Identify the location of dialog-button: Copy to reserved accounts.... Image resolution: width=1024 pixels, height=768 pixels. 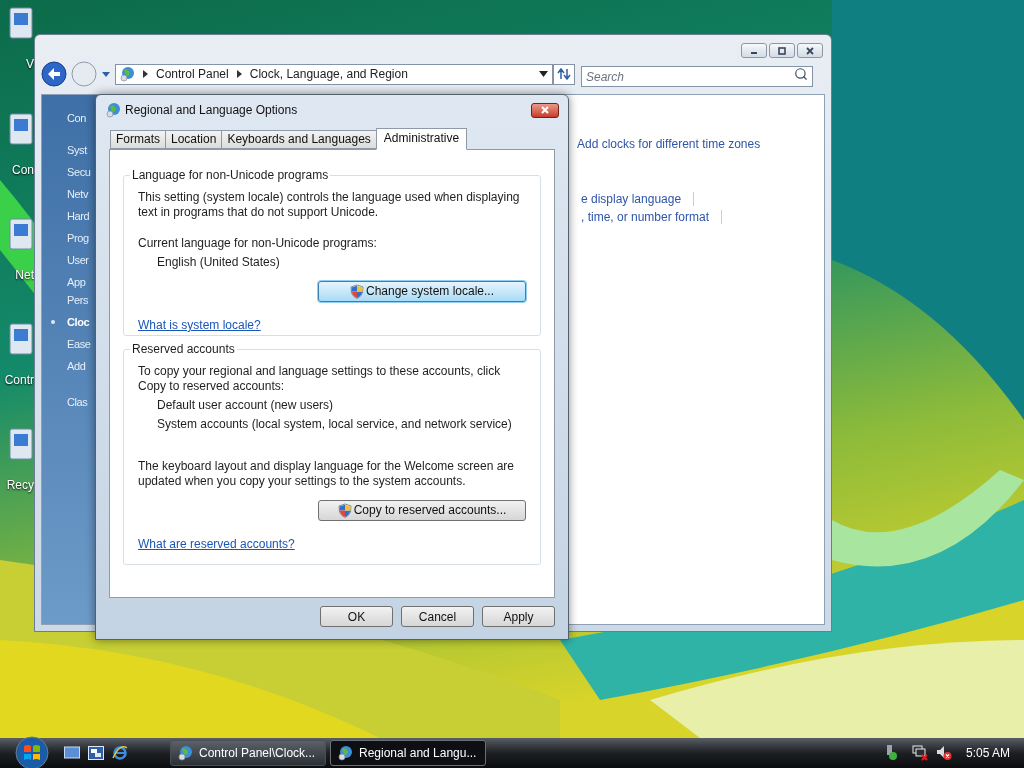
(422, 510).